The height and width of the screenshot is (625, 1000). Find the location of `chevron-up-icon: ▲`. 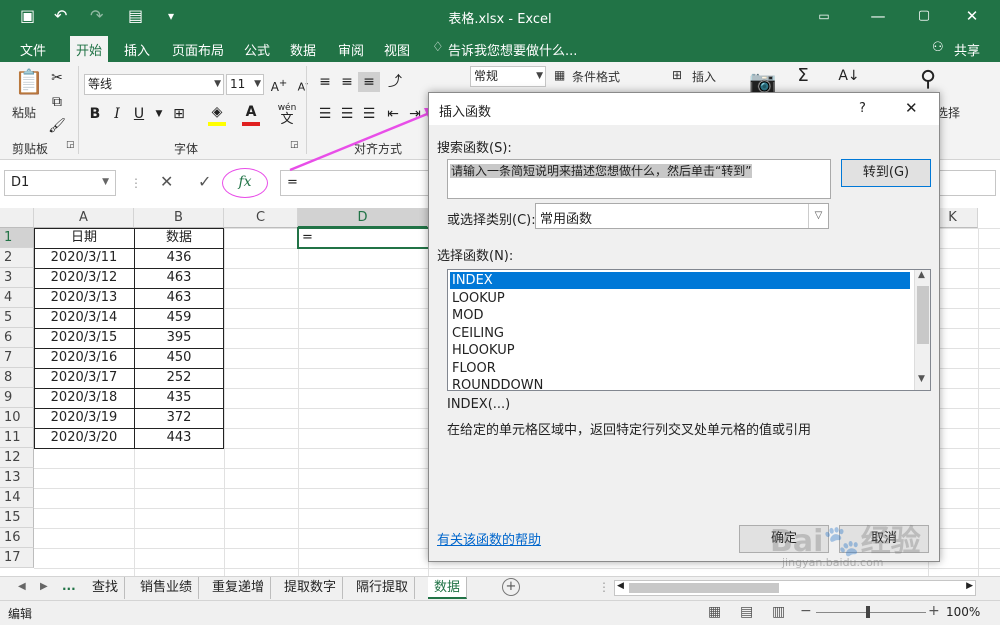

chevron-up-icon: ▲ is located at coordinates (921, 275).